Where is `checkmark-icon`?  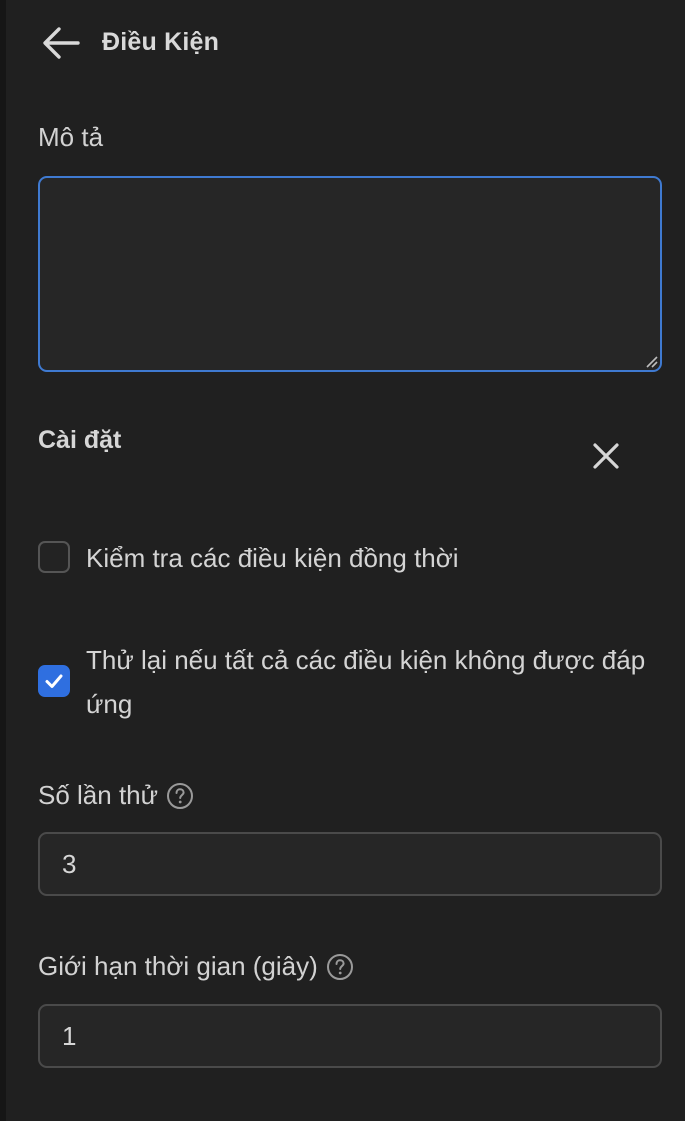
checkmark-icon is located at coordinates (54, 681).